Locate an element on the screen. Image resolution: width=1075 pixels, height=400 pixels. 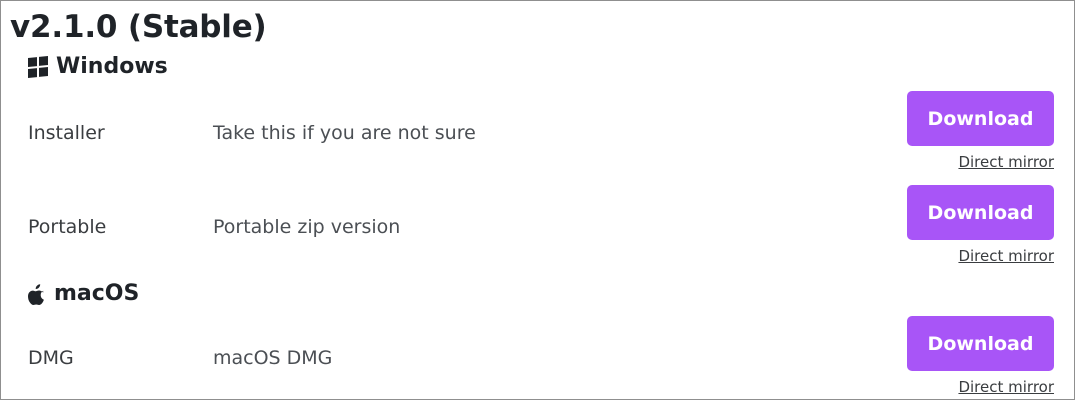
version-title: v2.1.0 (Stable) is located at coordinates (138, 27).